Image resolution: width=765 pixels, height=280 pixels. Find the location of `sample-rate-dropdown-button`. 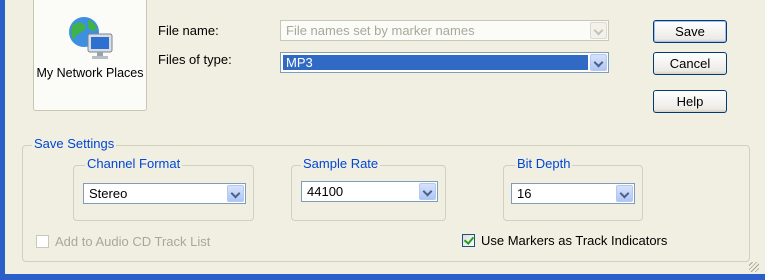

sample-rate-dropdown-button is located at coordinates (427, 191).